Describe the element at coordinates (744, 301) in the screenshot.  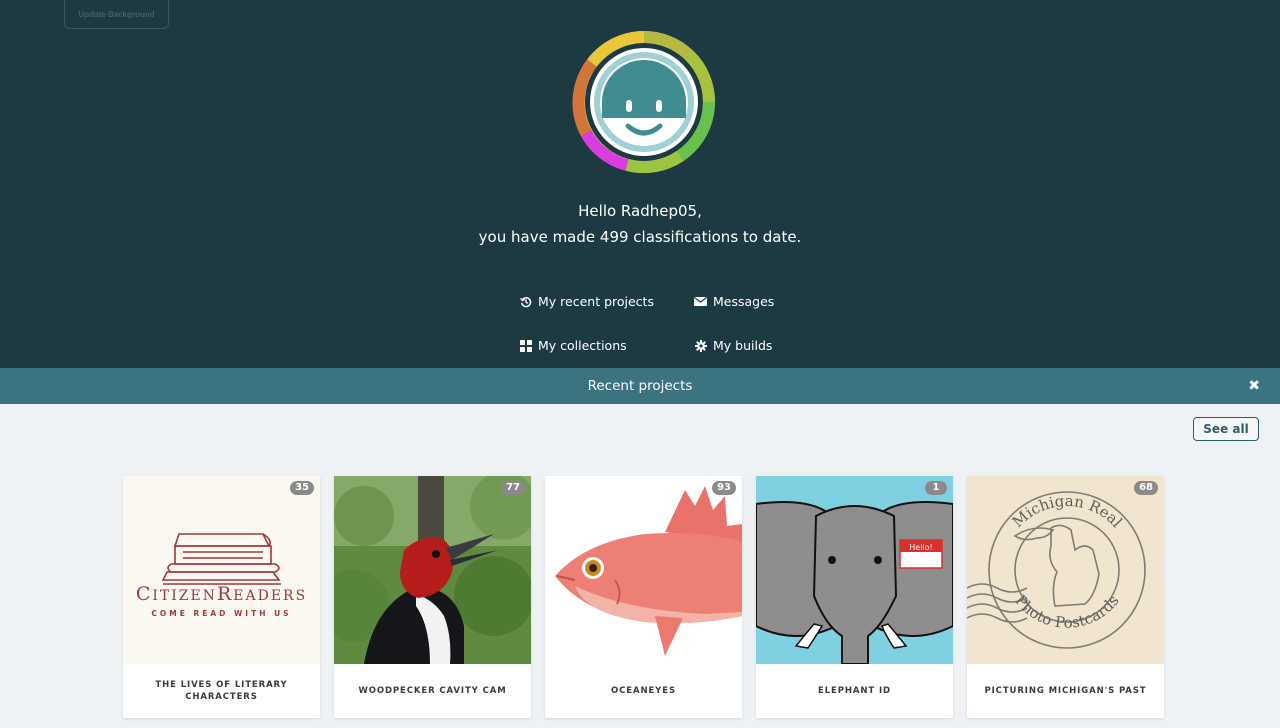
I see `messages-label: Messages` at that location.